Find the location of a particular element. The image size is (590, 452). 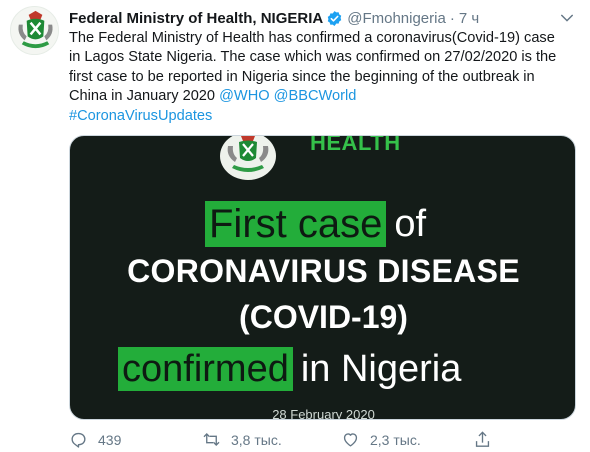

retweet-icon is located at coordinates (211, 439).